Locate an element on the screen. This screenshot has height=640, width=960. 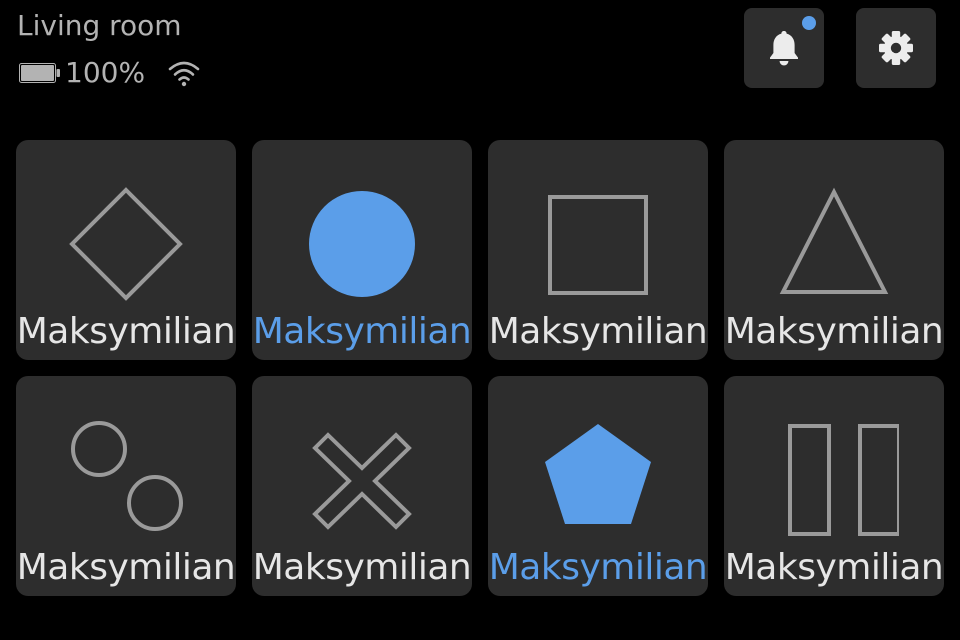
bell-icon is located at coordinates (784, 48).